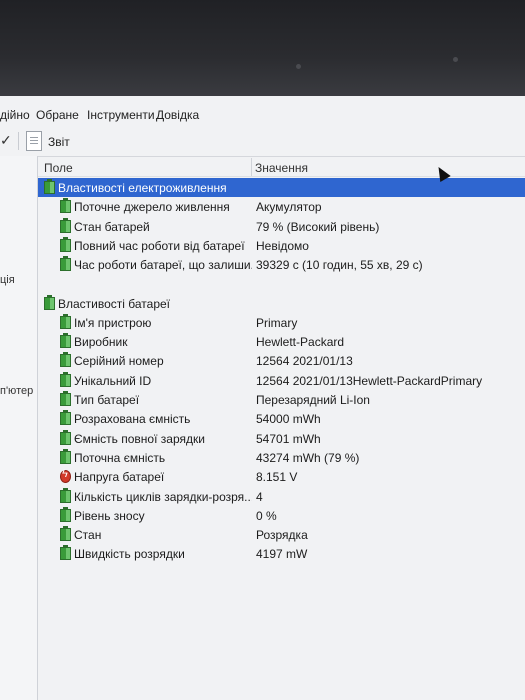  I want to click on property-field: Серійний номер, so click(119, 361).